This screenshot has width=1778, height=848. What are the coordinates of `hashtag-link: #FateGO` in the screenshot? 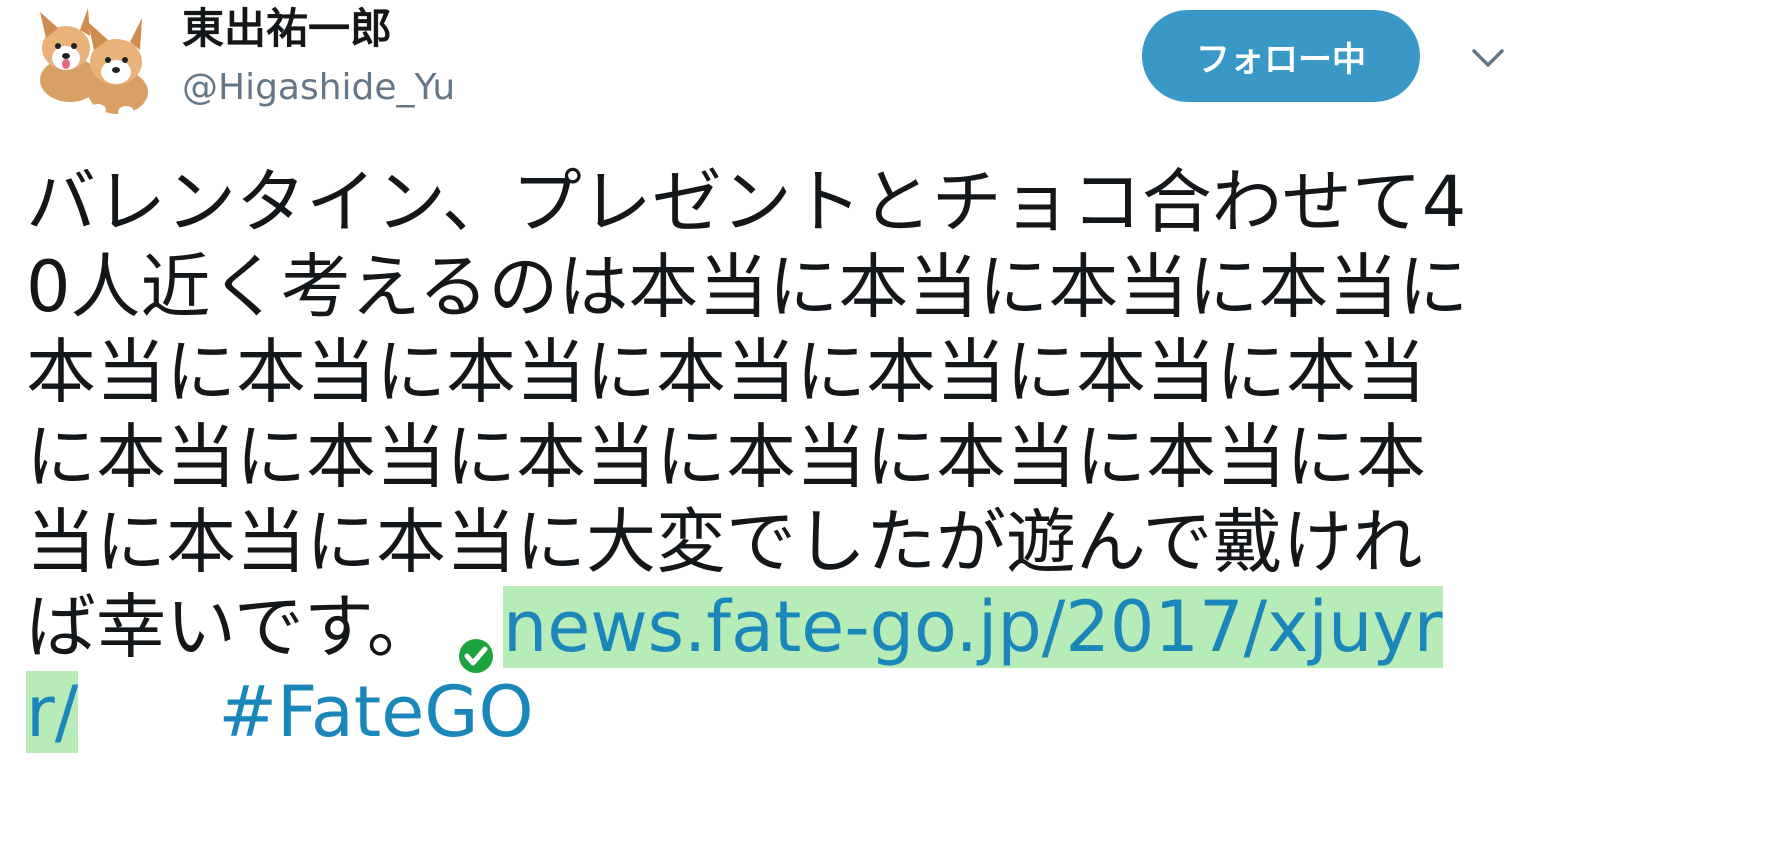 It's located at (375, 712).